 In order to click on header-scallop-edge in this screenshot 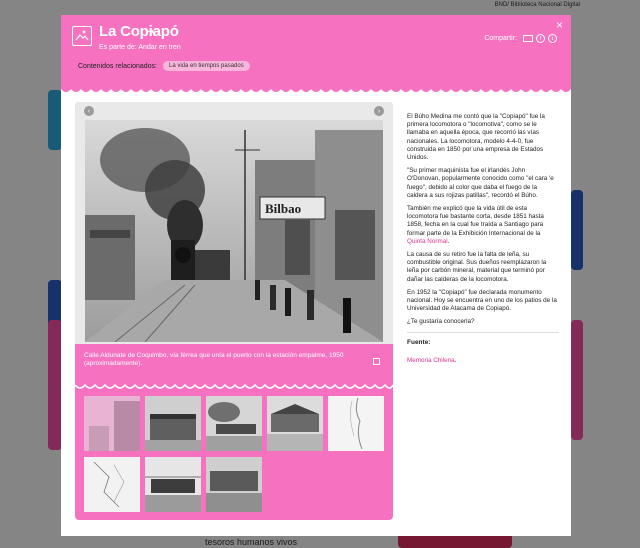, I will do `click(316, 89)`.